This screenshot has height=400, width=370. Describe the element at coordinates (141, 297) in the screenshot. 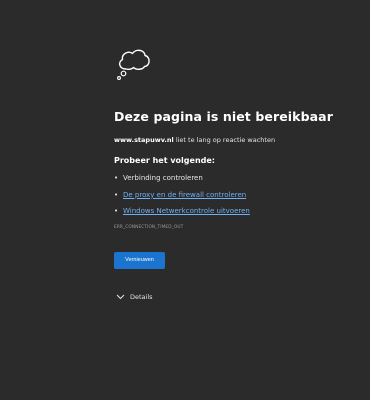

I see `details-label: Details` at that location.